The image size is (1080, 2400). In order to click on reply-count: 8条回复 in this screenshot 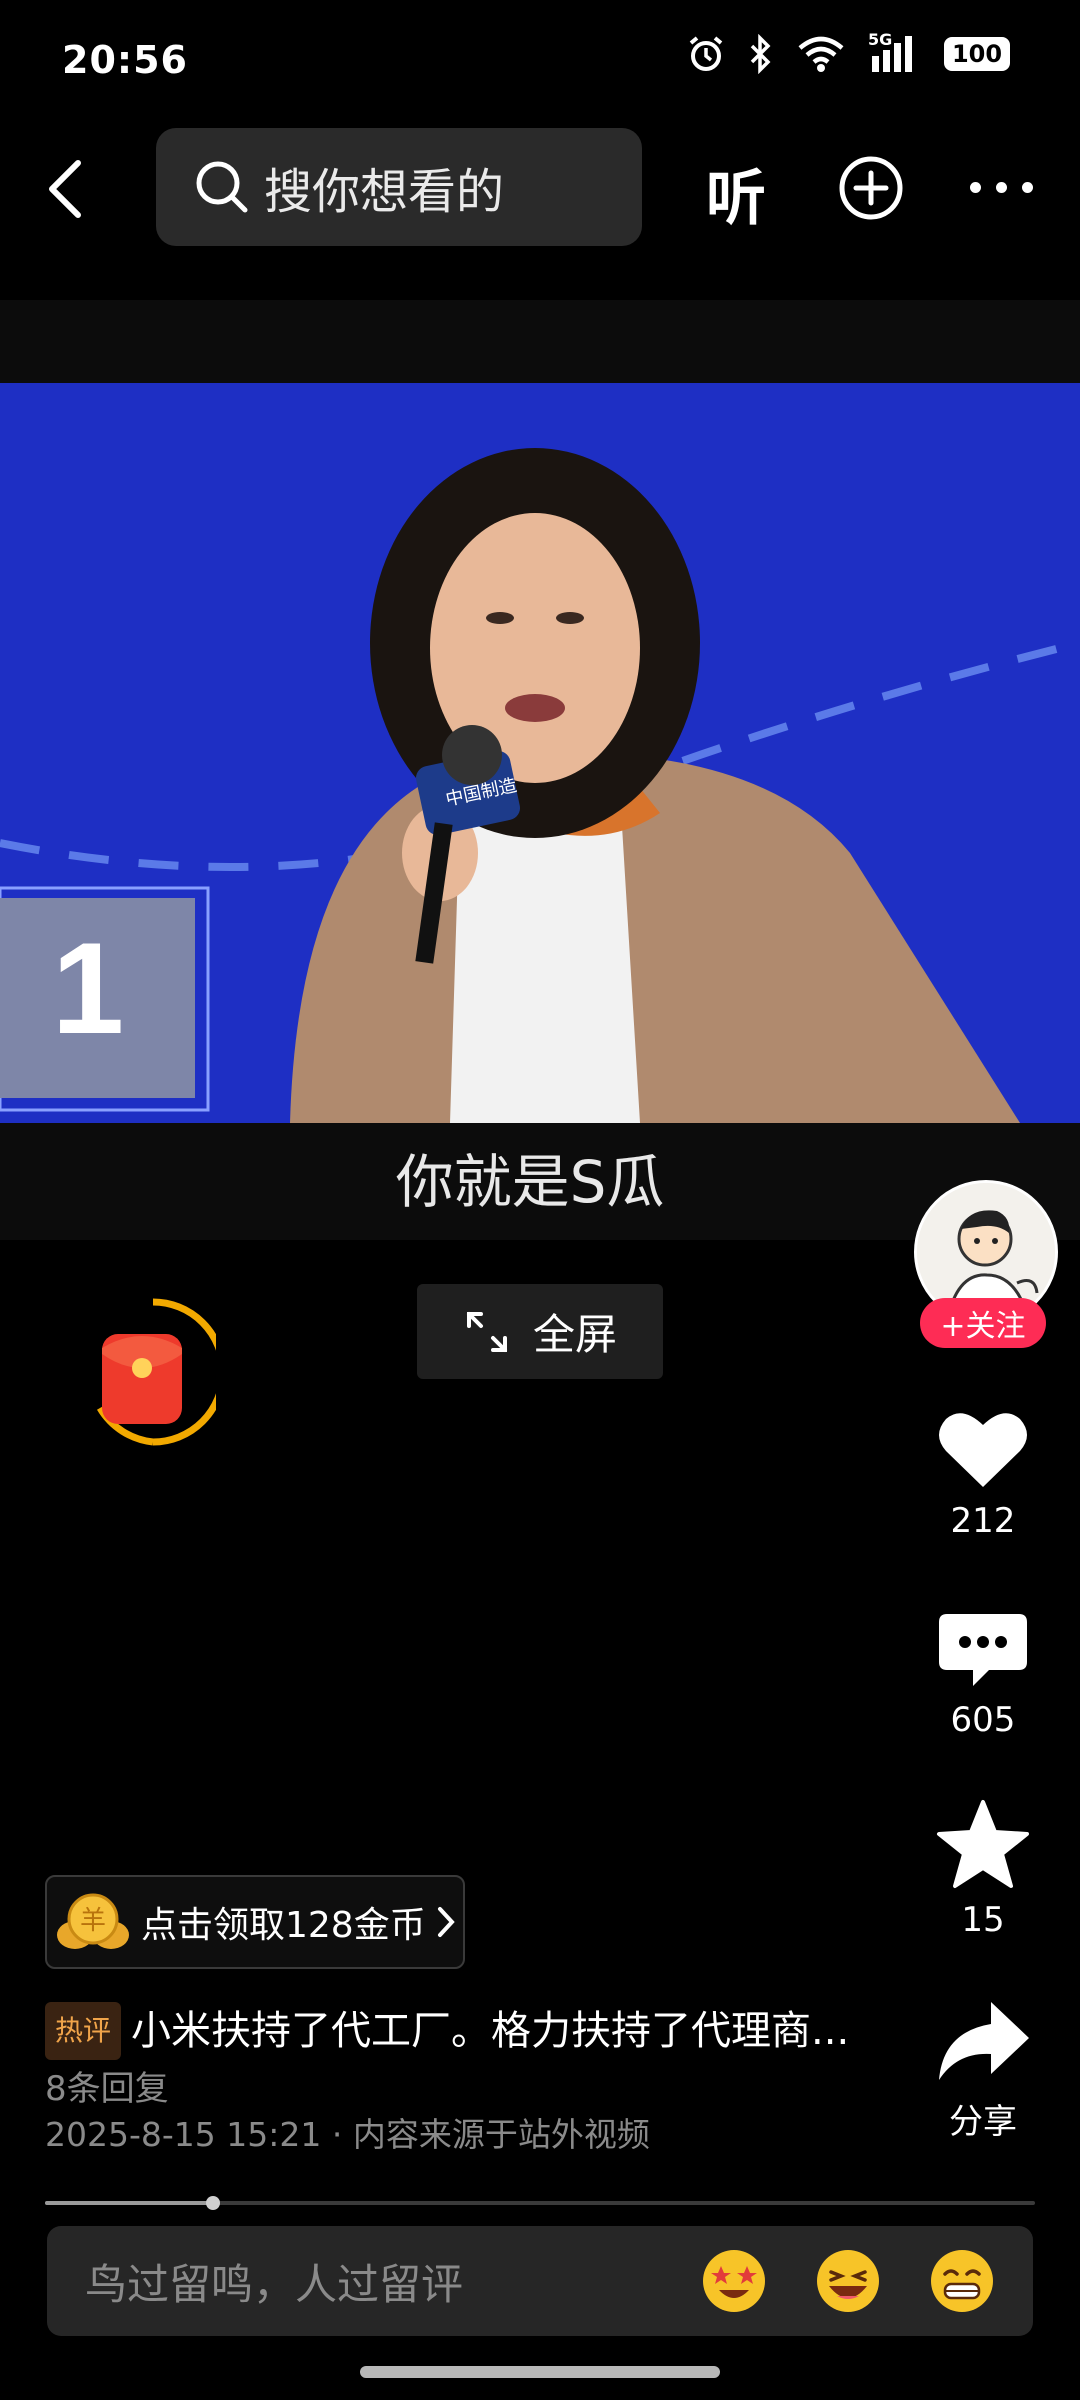, I will do `click(107, 2089)`.